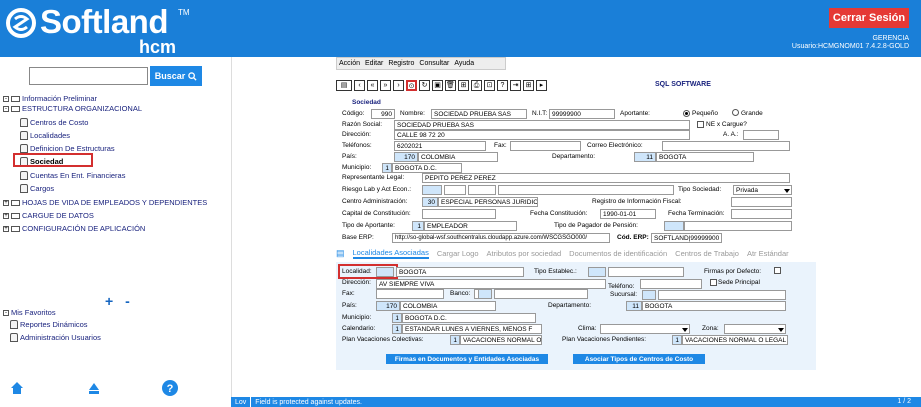 Image resolution: width=921 pixels, height=407 pixels. What do you see at coordinates (628, 214) in the screenshot?
I see `fecha-const-field: 1990-01-01` at bounding box center [628, 214].